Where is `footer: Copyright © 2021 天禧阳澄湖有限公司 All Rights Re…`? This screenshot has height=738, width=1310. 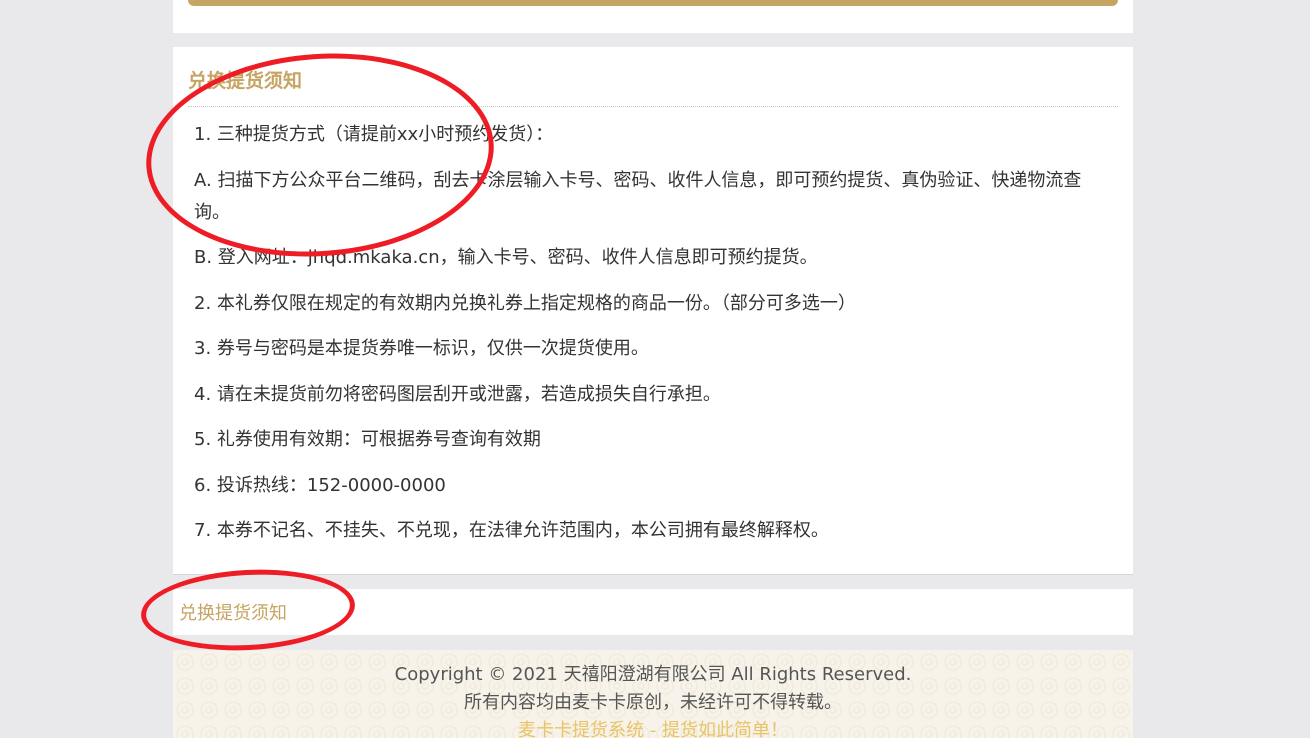 footer: Copyright © 2021 天禧阳澄湖有限公司 All Rights Re… is located at coordinates (653, 694).